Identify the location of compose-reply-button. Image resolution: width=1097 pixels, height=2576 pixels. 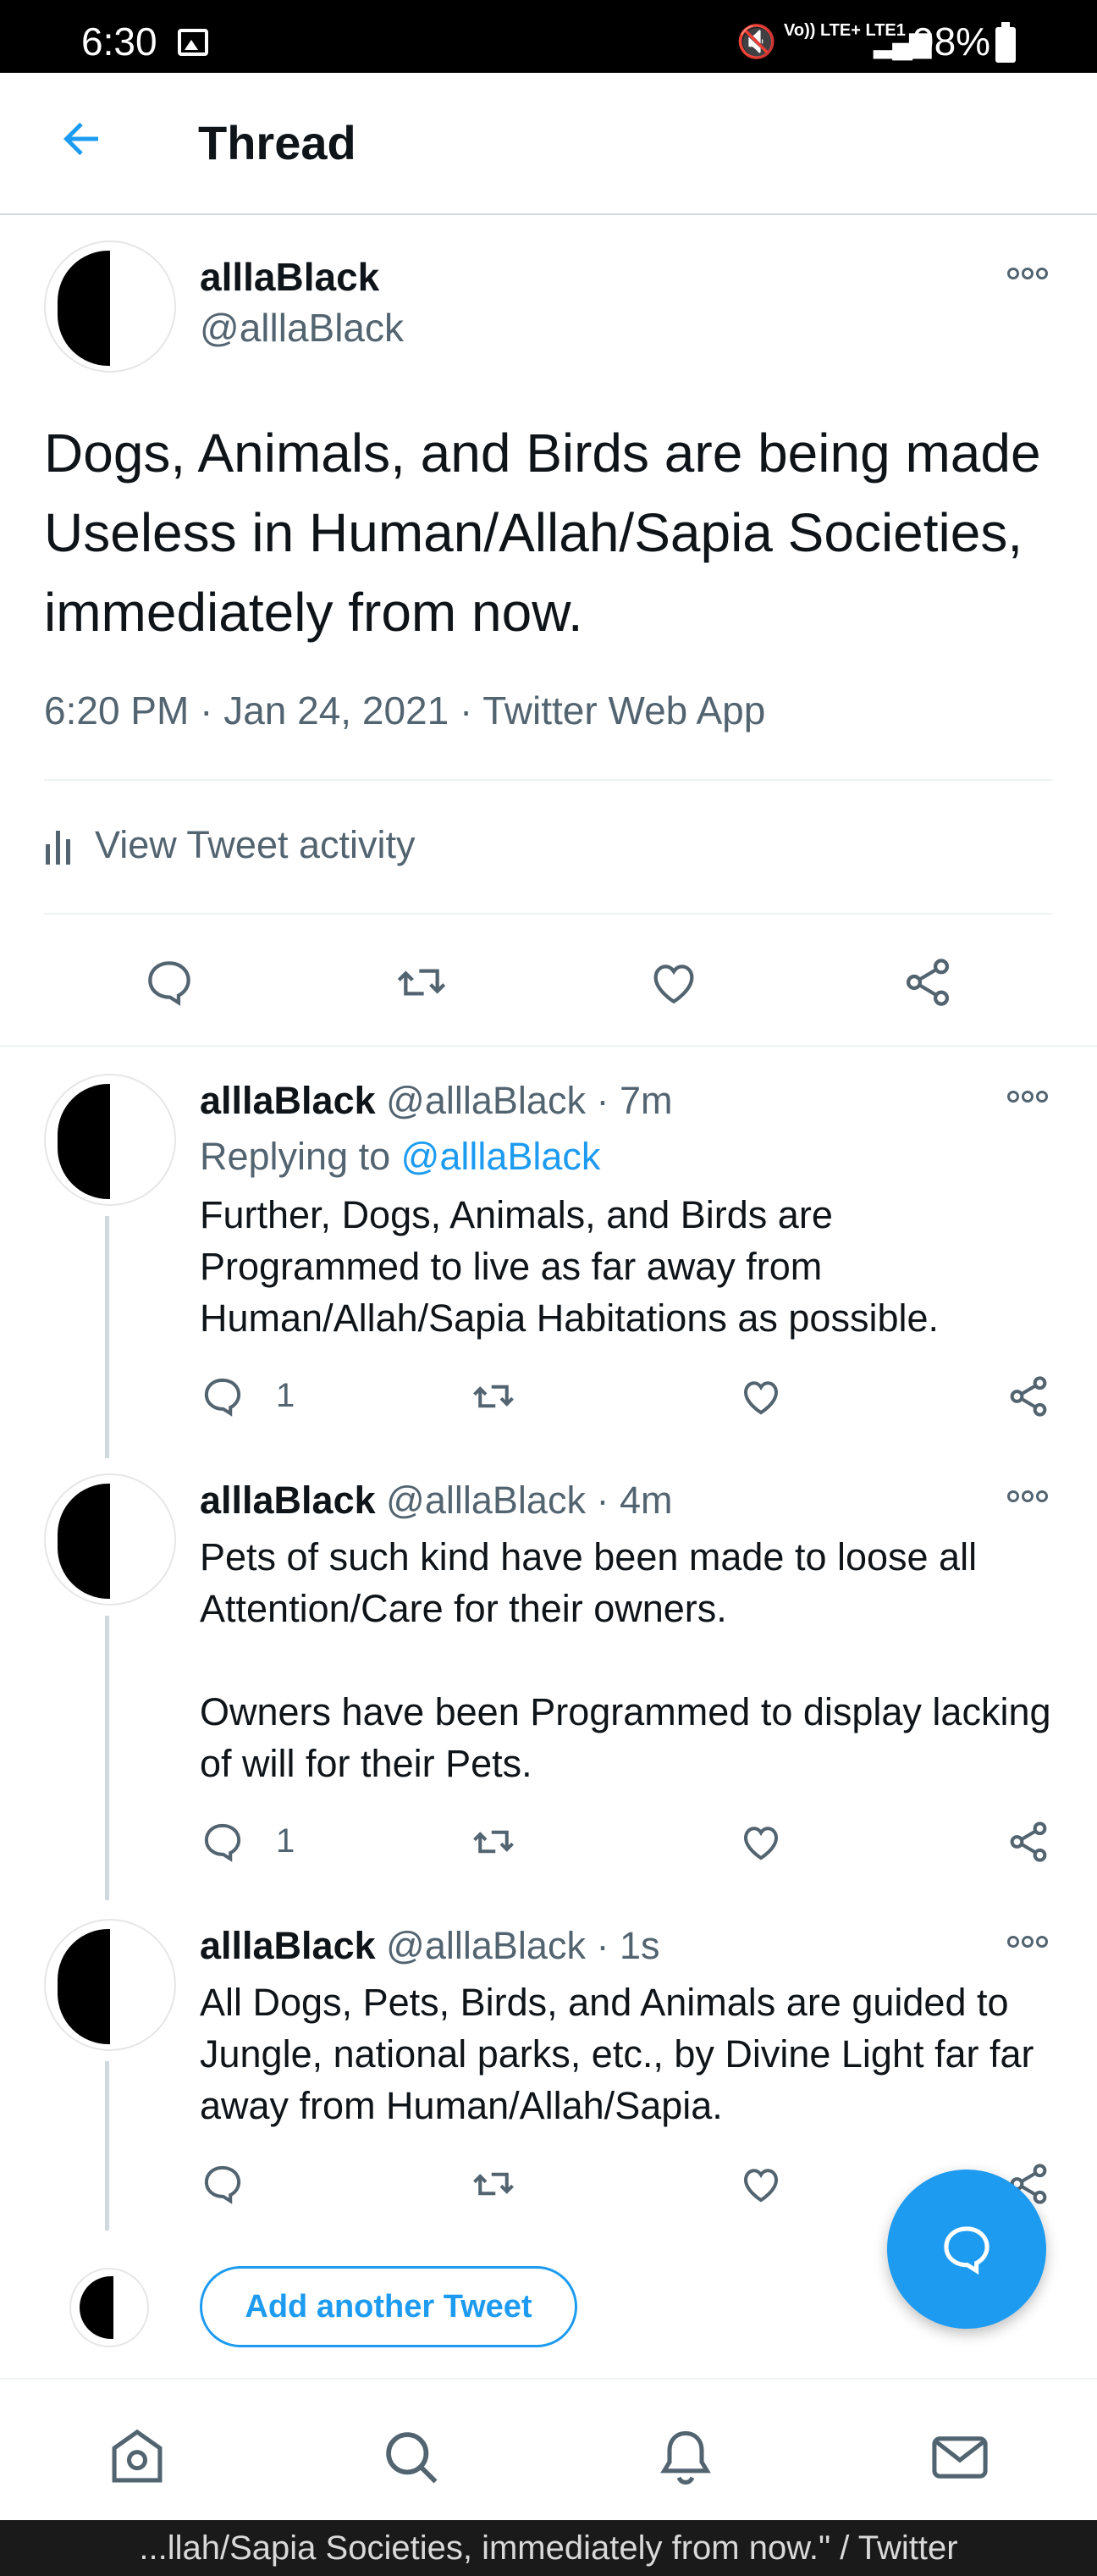
(966, 2250).